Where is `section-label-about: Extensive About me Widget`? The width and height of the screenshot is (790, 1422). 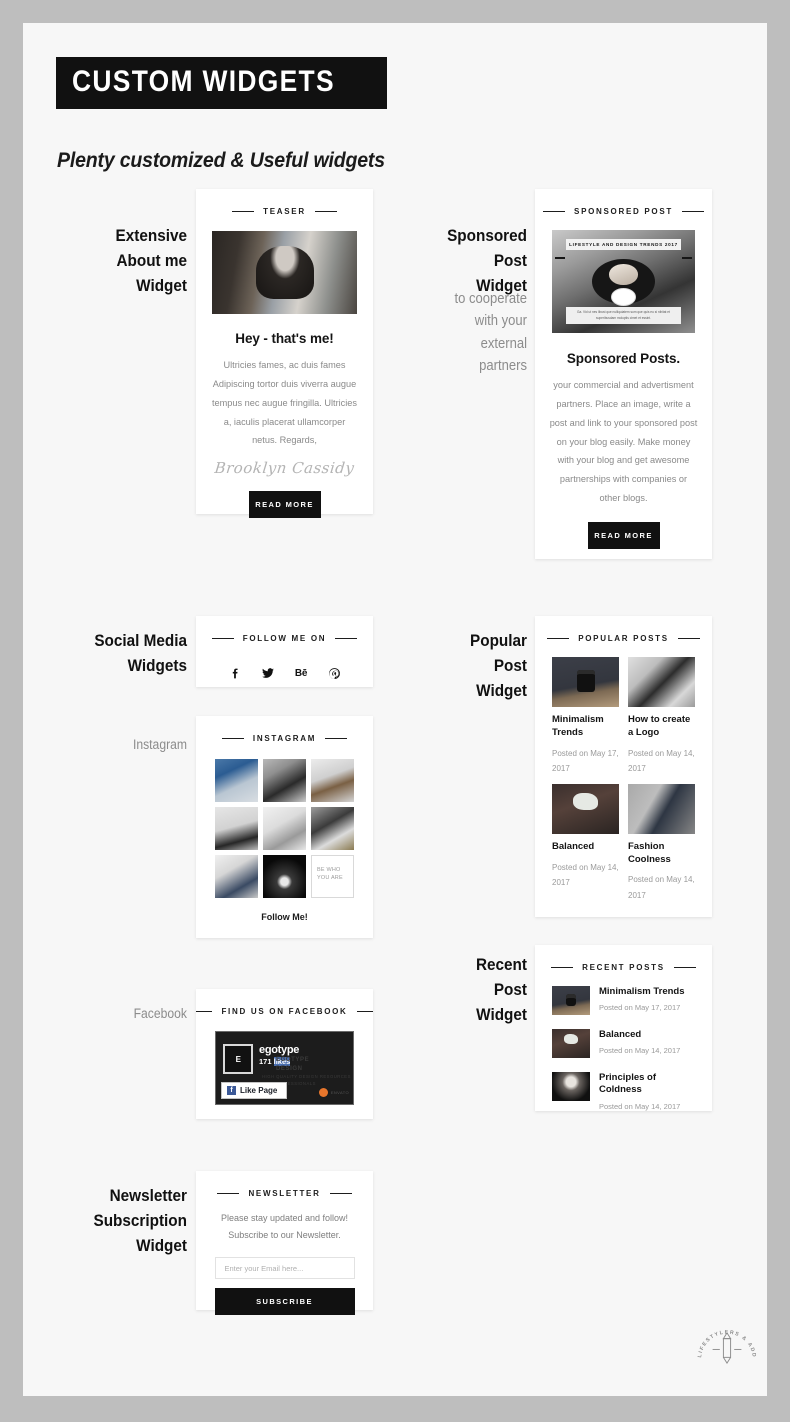 section-label-about: Extensive About me Widget is located at coordinates (151, 261).